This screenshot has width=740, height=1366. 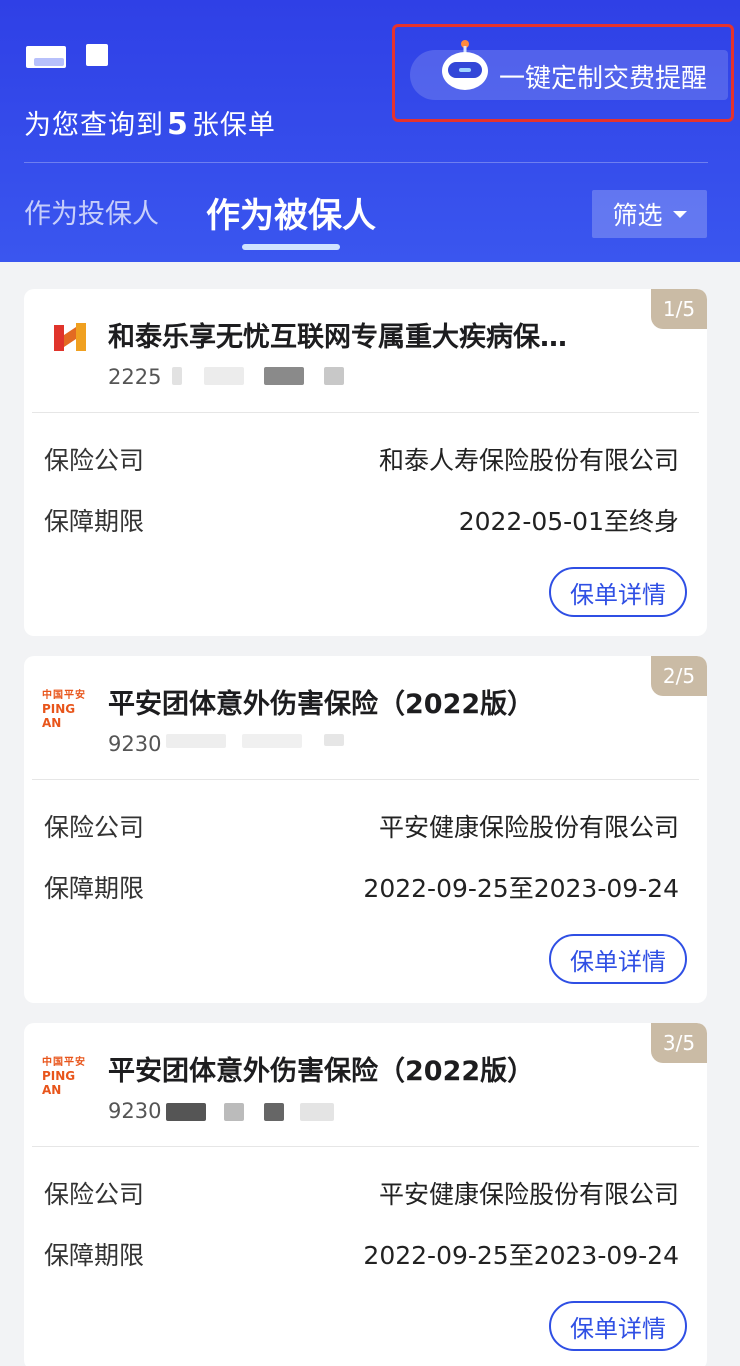 I want to click on filter-label: 筛选, so click(x=637, y=215).